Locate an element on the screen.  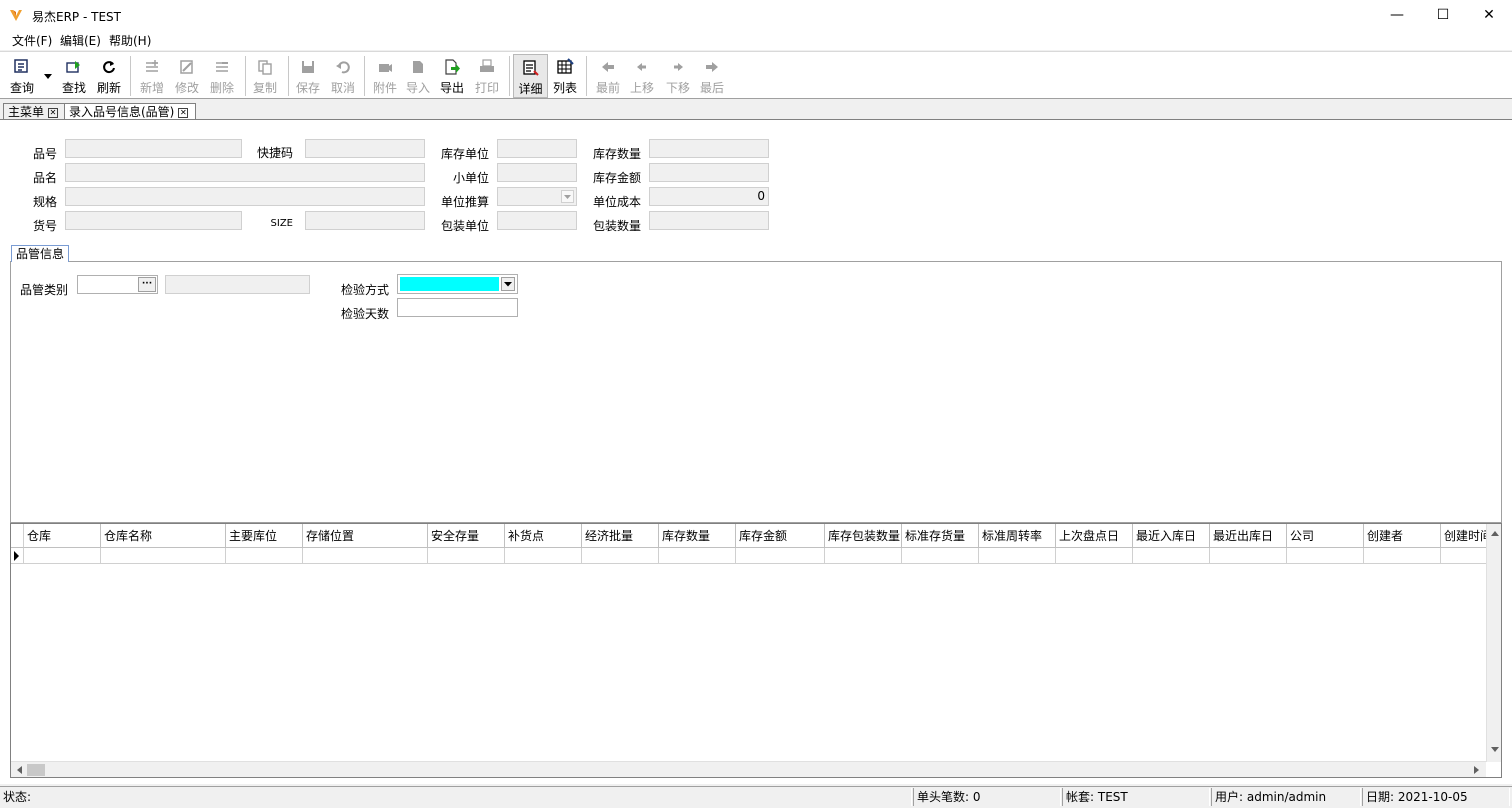
minimize-button: — is located at coordinates (1397, 15).